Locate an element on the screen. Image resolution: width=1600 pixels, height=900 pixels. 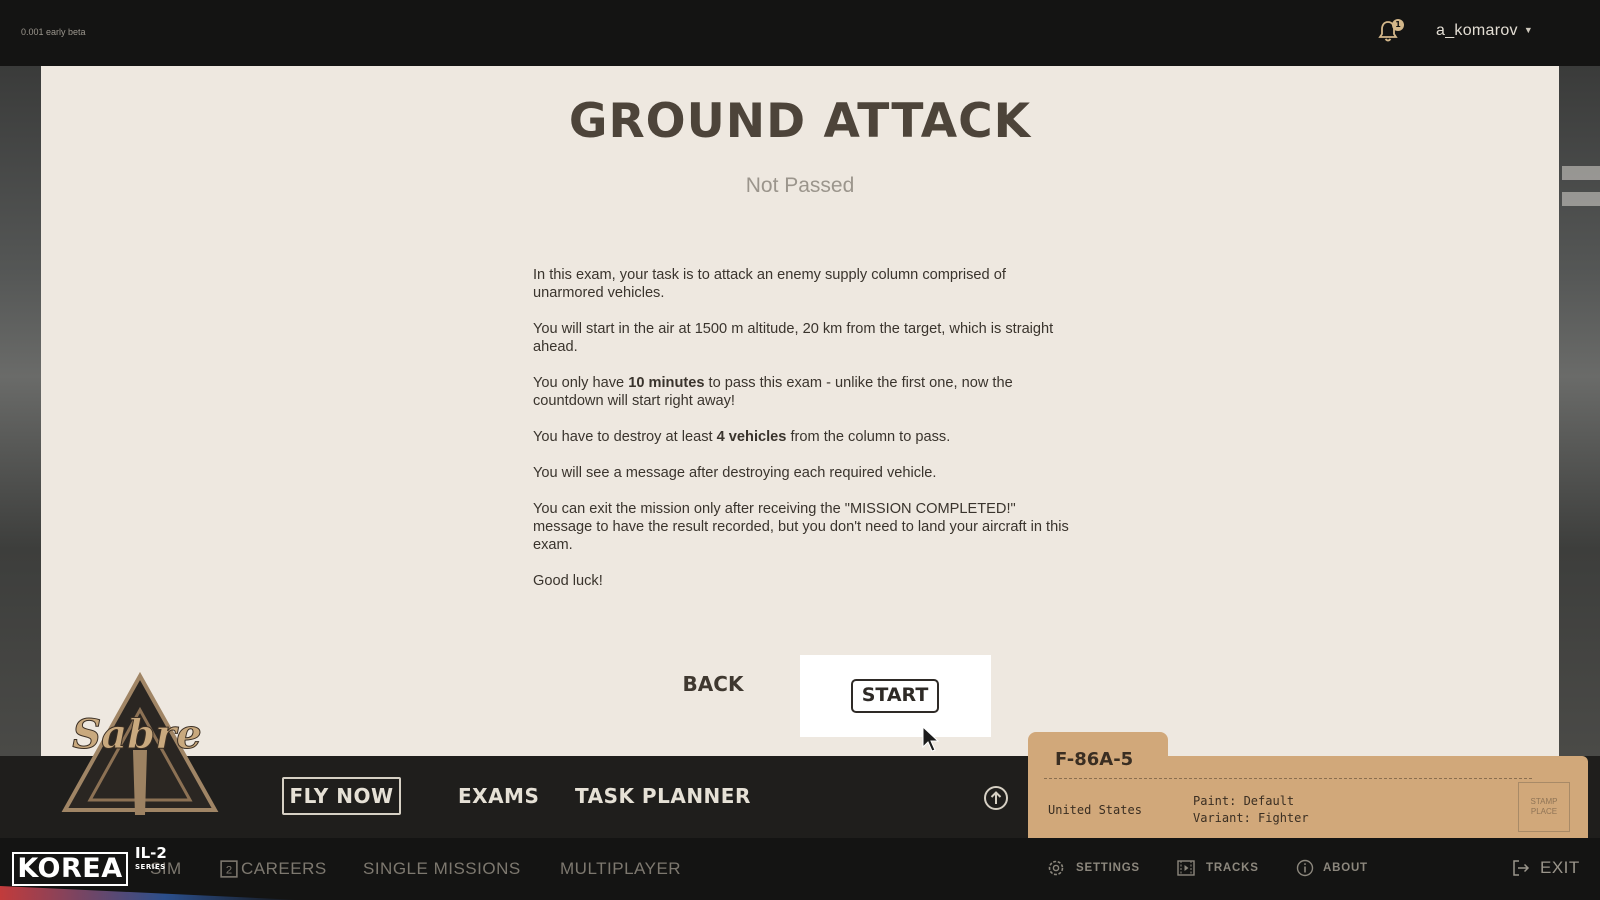
aircraft-paint: Paint: Default is located at coordinates (1244, 801).